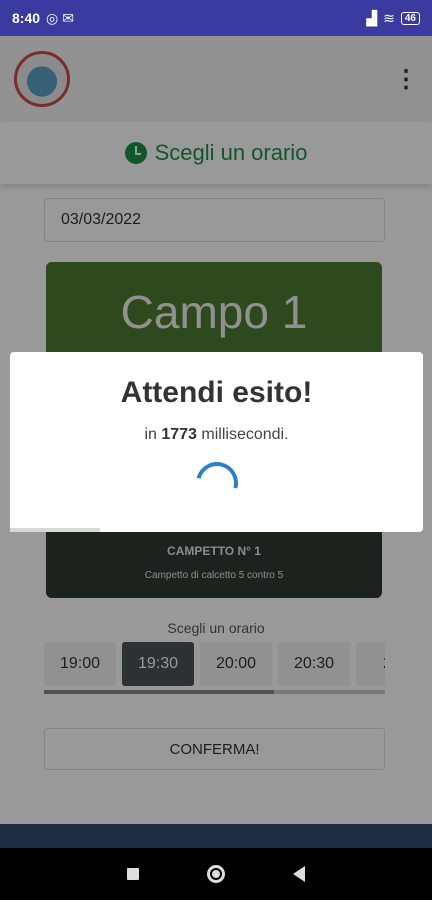  Describe the element at coordinates (179, 434) in the screenshot. I see `countdown-value: 1773` at that location.